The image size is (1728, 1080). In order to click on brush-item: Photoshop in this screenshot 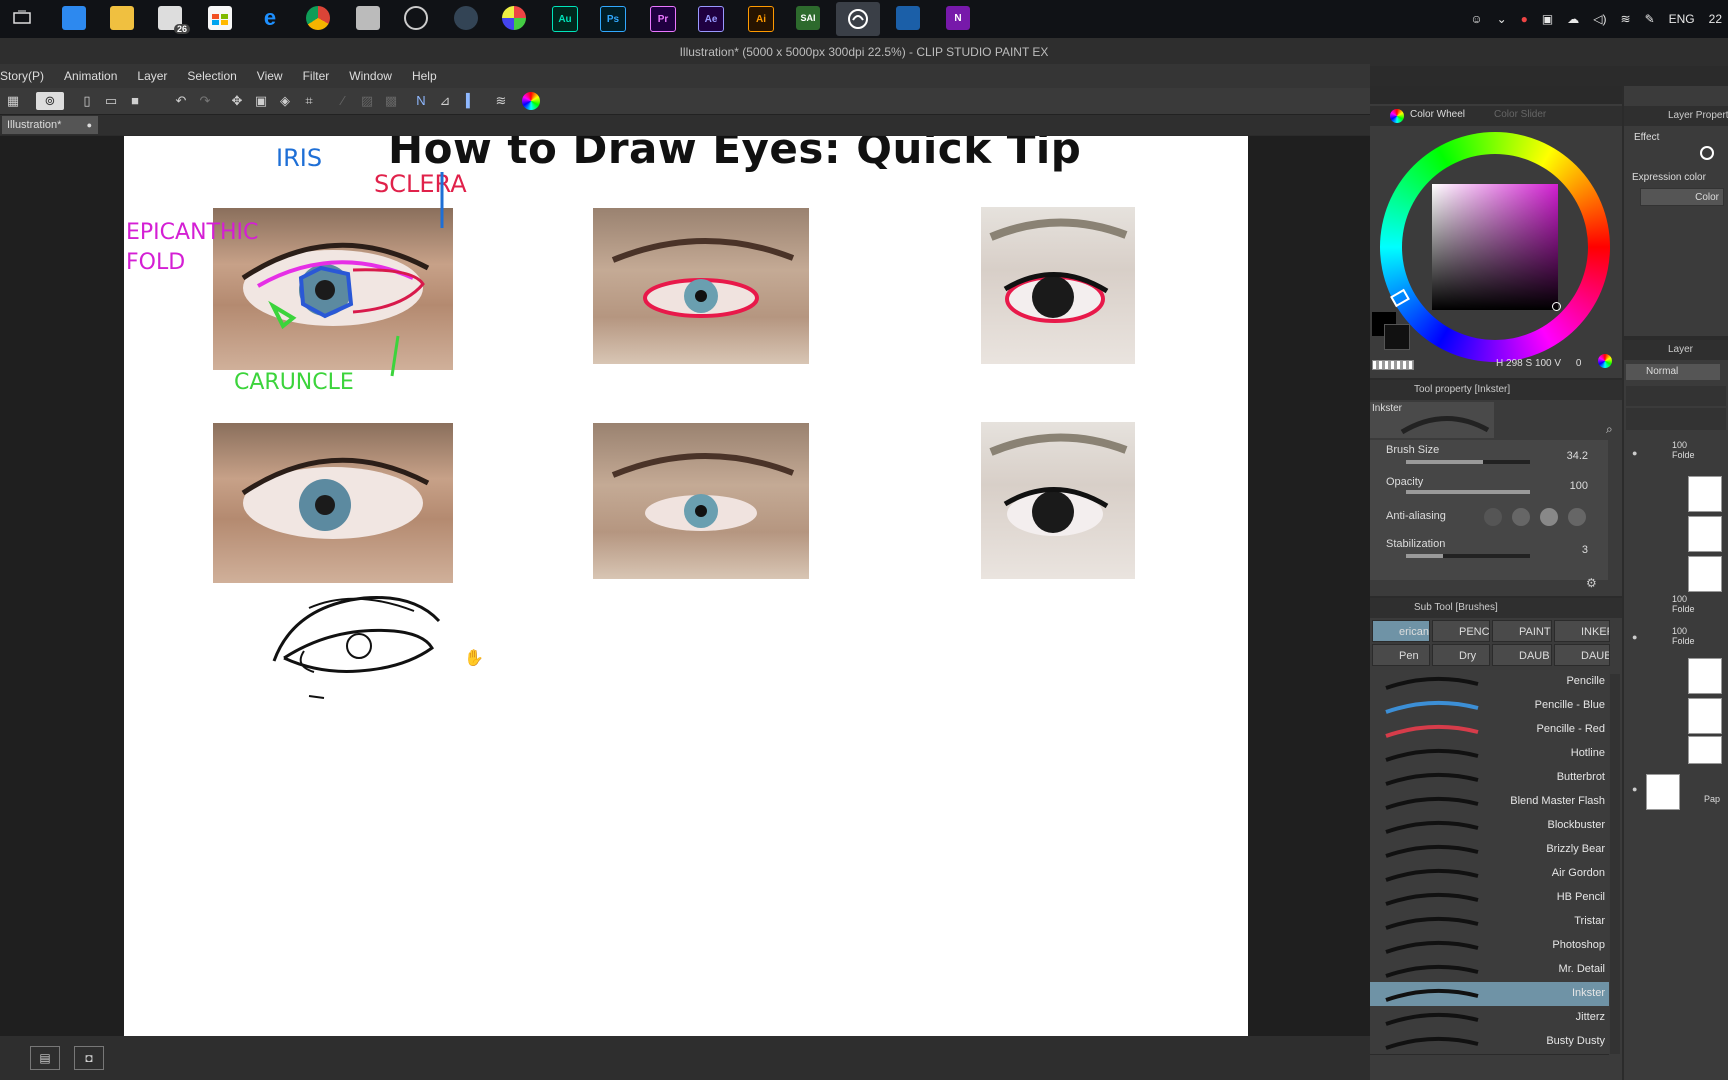, I will do `click(1489, 946)`.